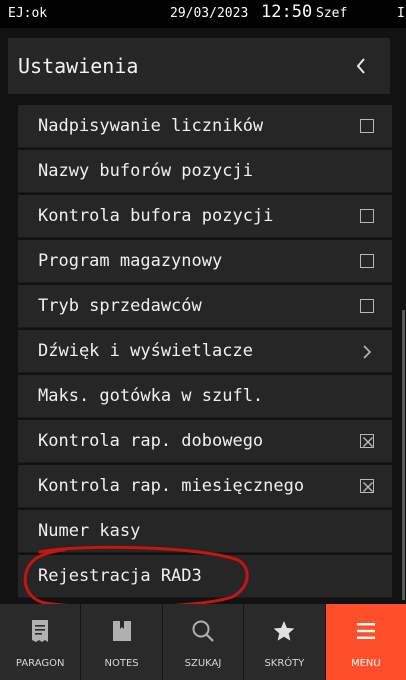 The width and height of the screenshot is (406, 680). I want to click on setting-label: Nadpisywanie liczników, so click(151, 126).